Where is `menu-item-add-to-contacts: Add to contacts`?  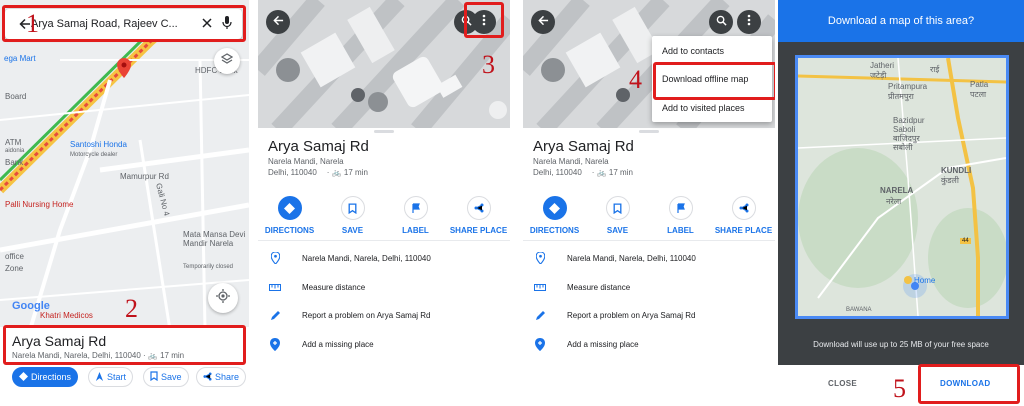
menu-item-add-to-contacts: Add to contacts is located at coordinates (693, 51).